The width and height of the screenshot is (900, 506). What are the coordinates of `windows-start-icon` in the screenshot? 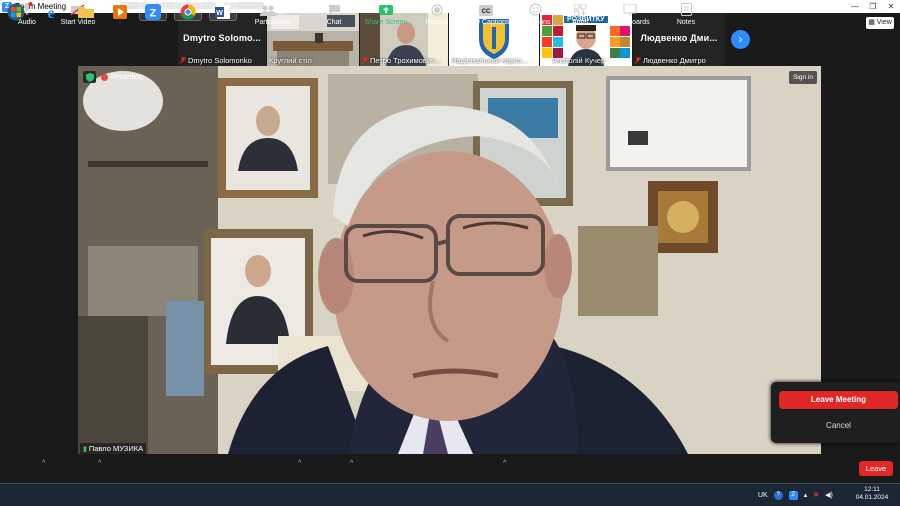 It's located at (16, 11).